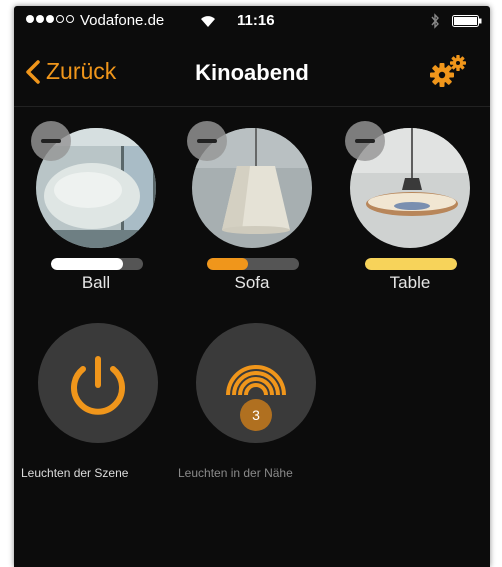 Image resolution: width=502 pixels, height=567 pixels. I want to click on gears-icon, so click(448, 71).